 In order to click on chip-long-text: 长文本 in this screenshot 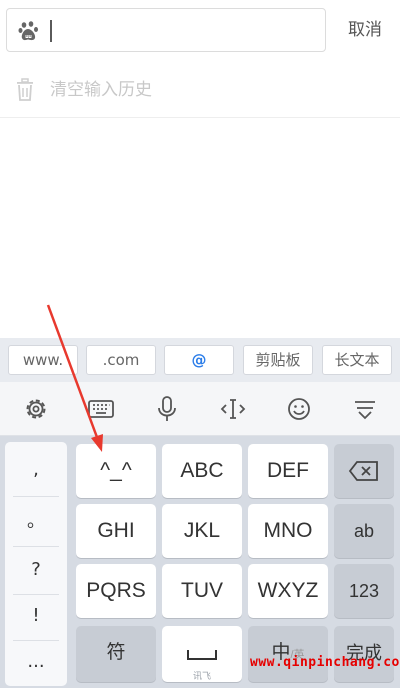, I will do `click(357, 360)`.